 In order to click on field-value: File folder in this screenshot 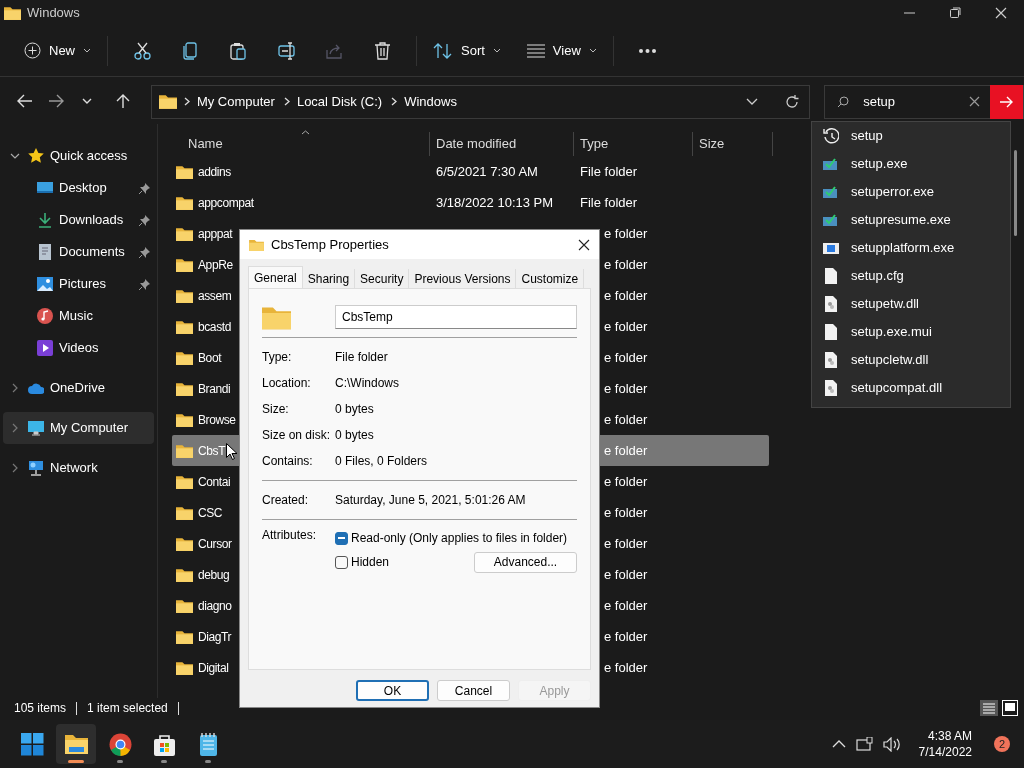, I will do `click(361, 357)`.